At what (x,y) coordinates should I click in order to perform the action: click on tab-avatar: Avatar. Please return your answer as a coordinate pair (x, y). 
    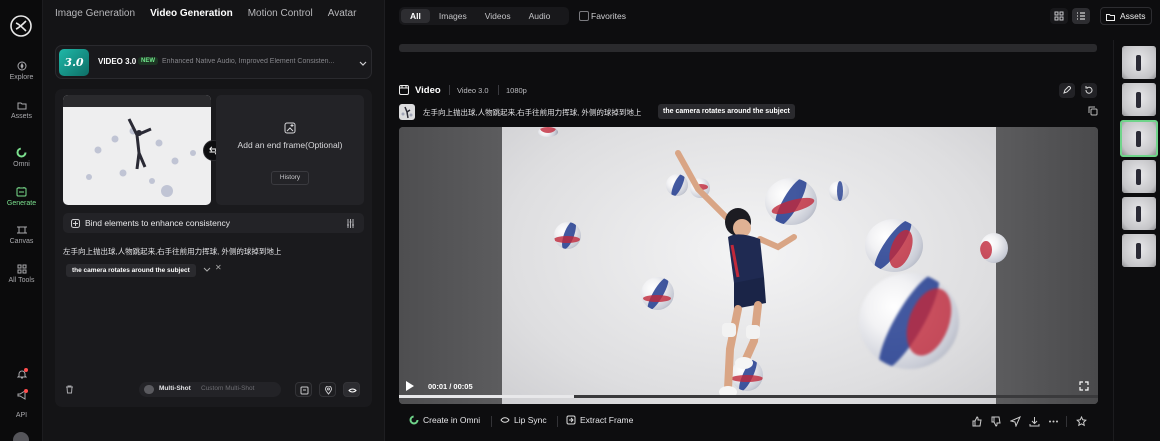
    Looking at the image, I should click on (342, 15).